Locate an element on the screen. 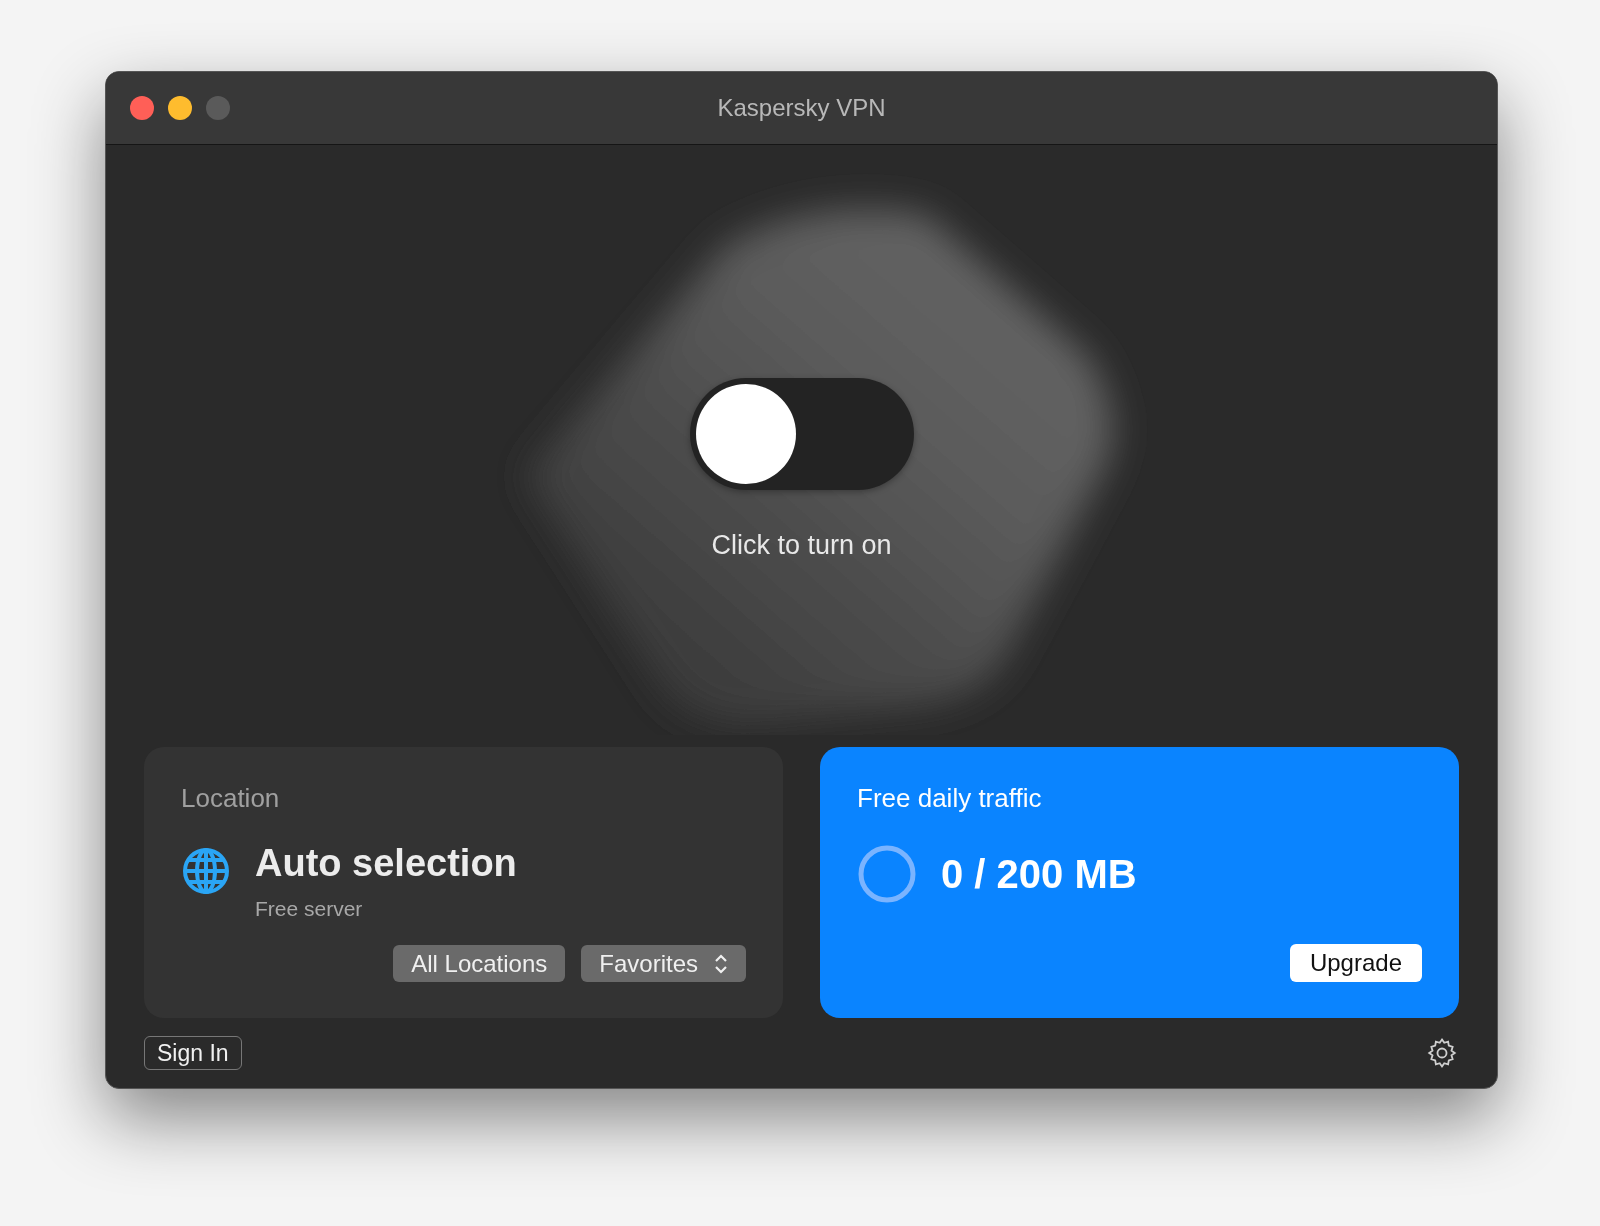 This screenshot has height=1226, width=1600. favorites-popup: Favorites is located at coordinates (663, 963).